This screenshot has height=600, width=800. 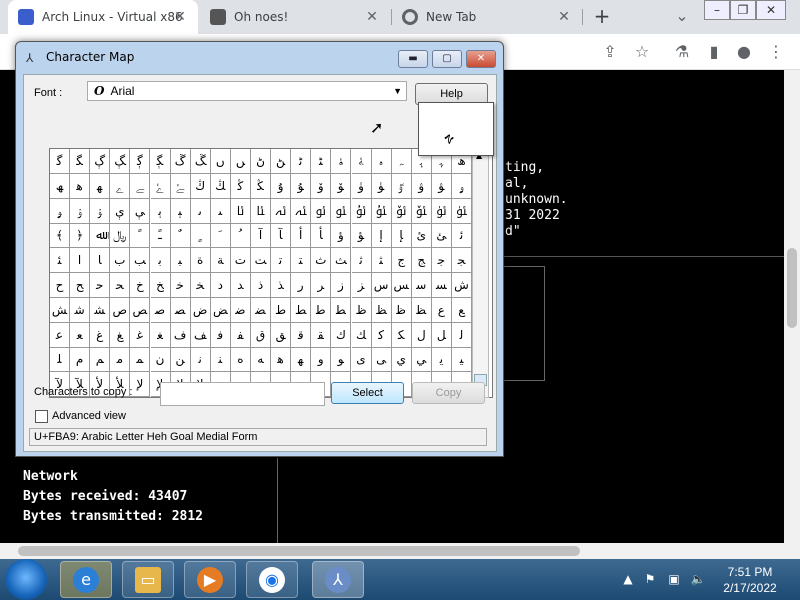 What do you see at coordinates (610, 52) in the screenshot?
I see `share-icon: ⇪` at bounding box center [610, 52].